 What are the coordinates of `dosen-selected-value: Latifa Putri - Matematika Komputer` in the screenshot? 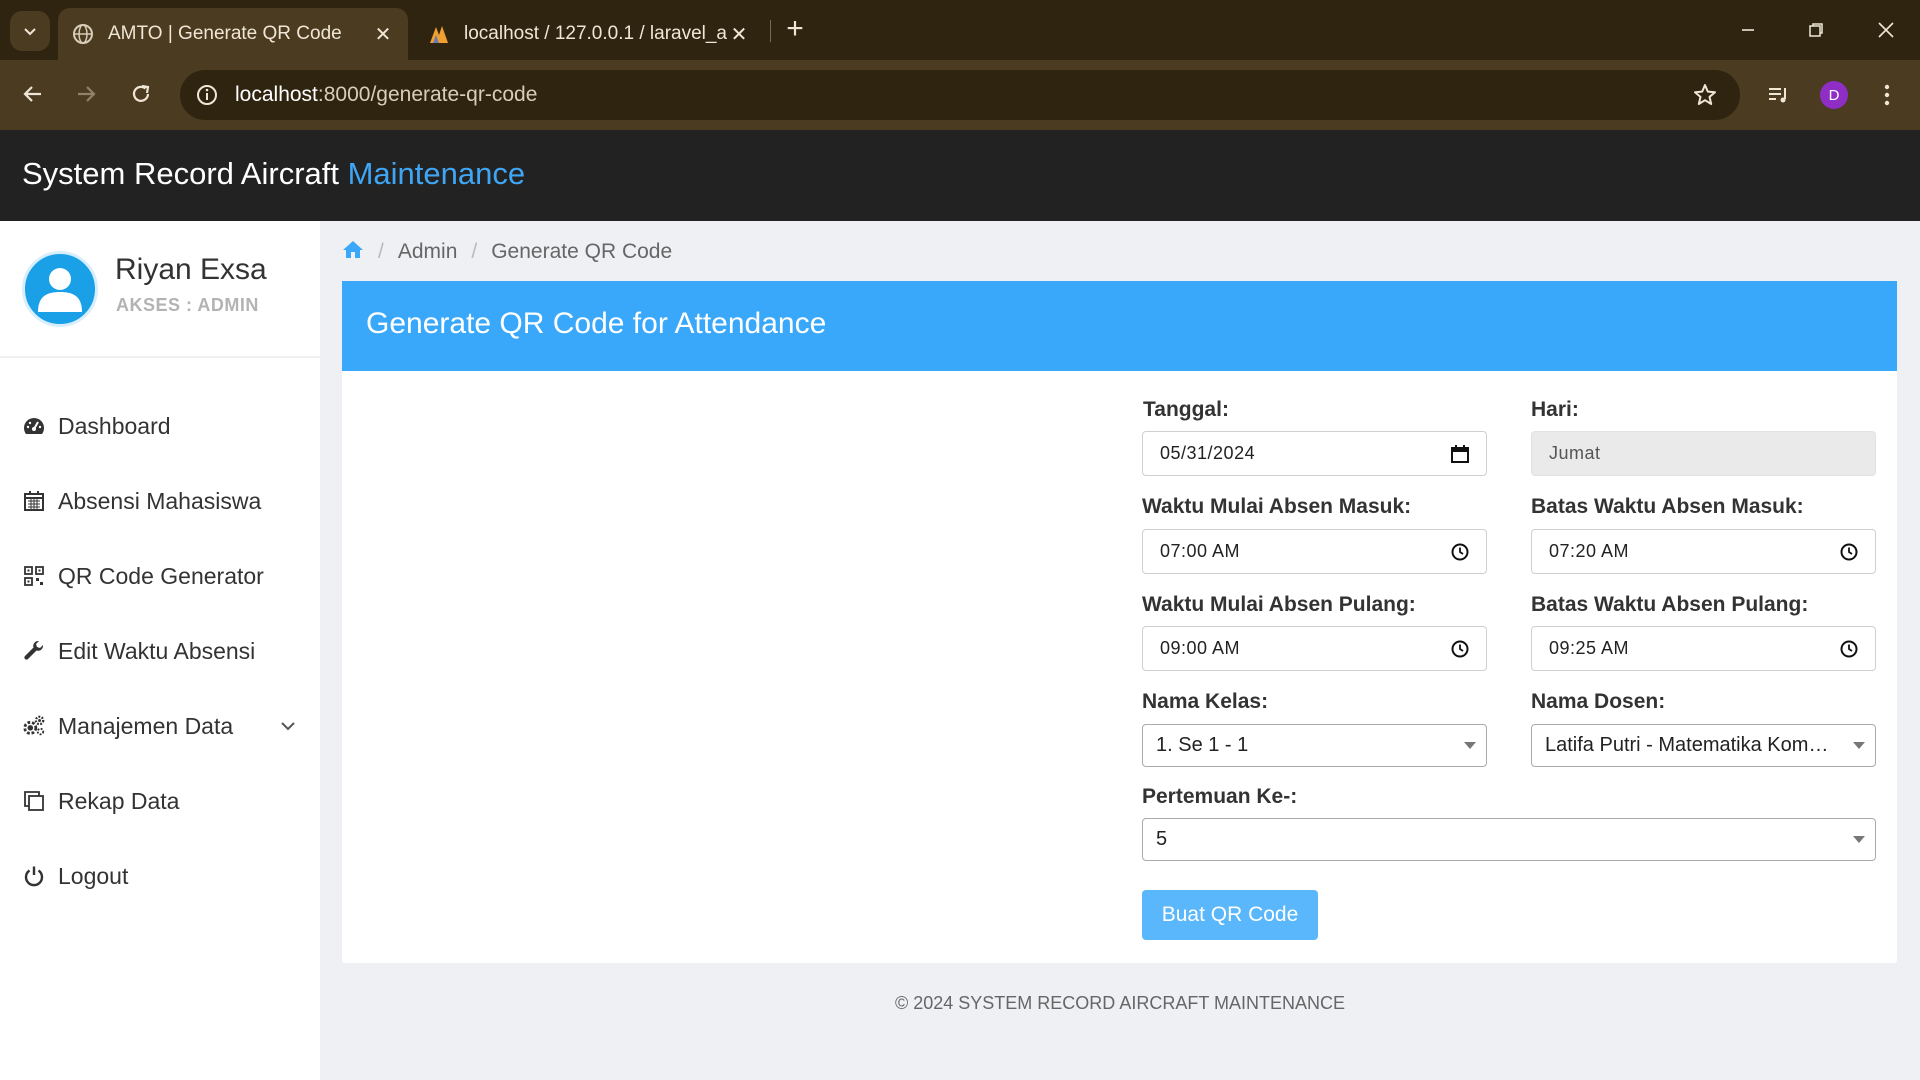 It's located at (1700, 745).